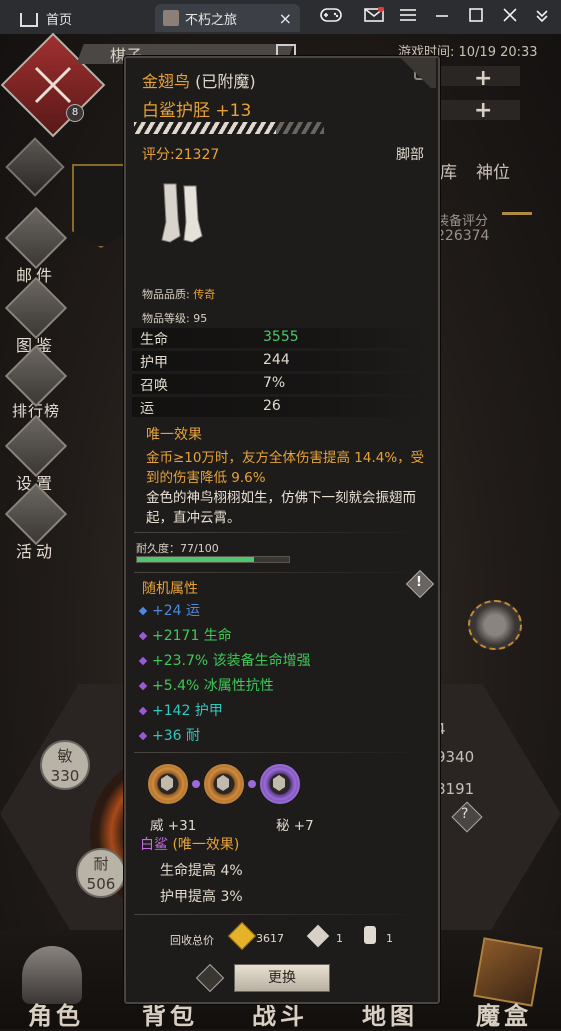  I want to click on stat-row: 生命 3555, so click(282, 338).